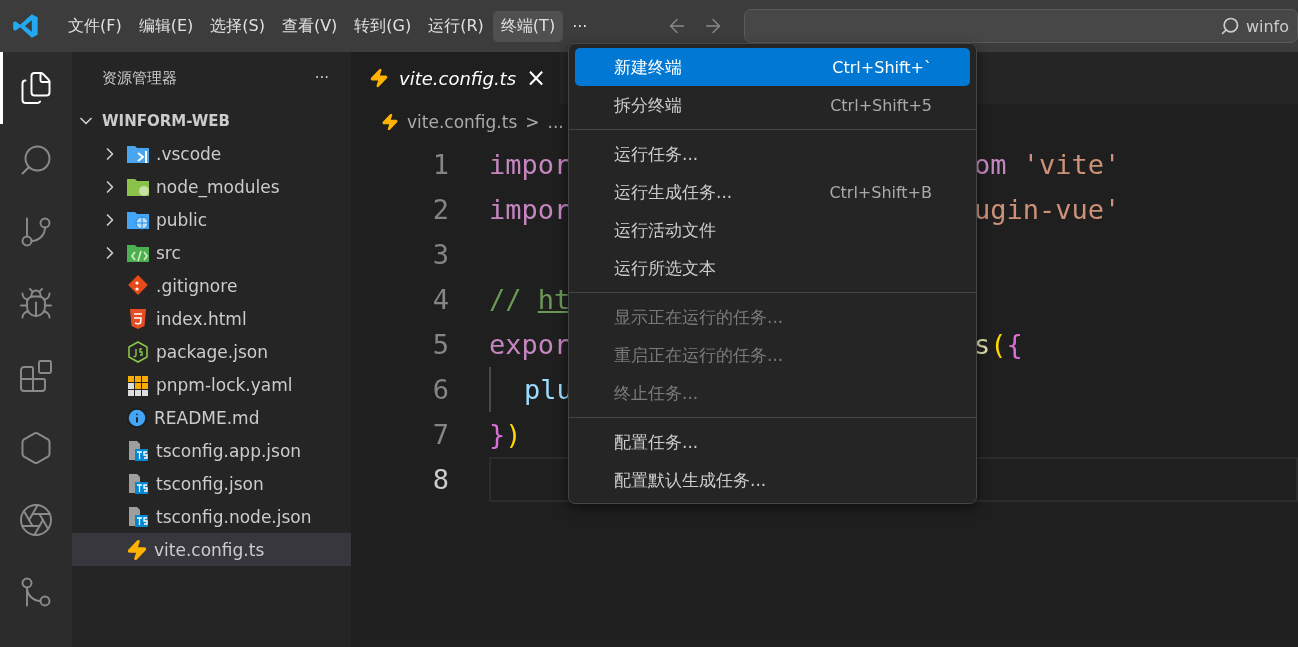 This screenshot has width=1298, height=647. I want to click on extensions-icon, so click(36, 376).